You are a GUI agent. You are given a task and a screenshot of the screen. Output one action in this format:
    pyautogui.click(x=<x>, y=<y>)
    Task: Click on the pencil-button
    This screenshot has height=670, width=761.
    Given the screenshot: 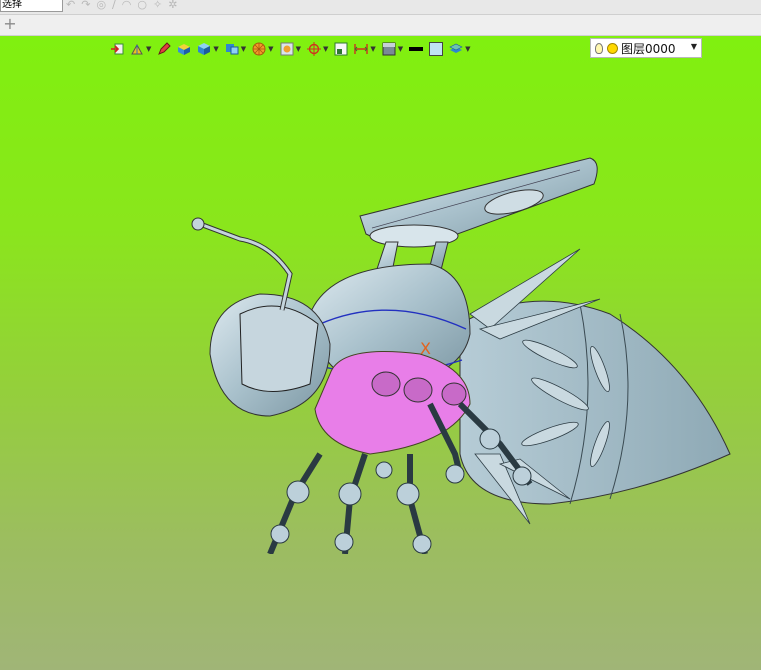 What is the action you would take?
    pyautogui.click(x=164, y=49)
    